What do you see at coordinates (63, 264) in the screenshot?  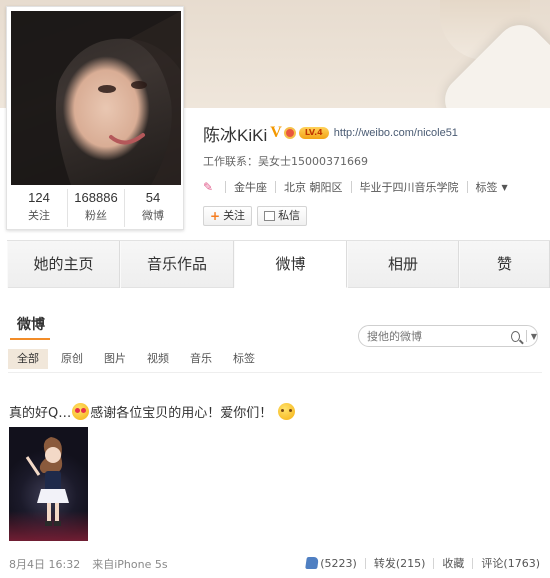 I see `tab-home: 她的主页` at bounding box center [63, 264].